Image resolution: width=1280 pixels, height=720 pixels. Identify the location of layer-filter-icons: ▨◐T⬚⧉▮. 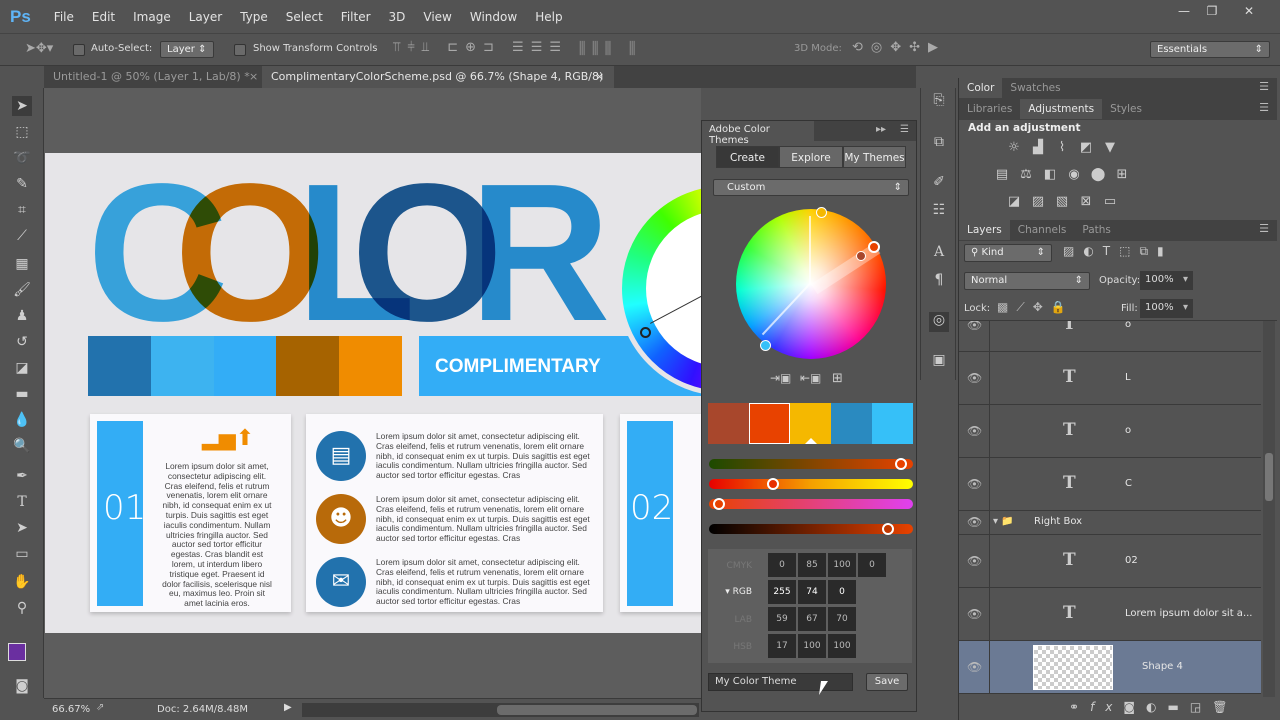
(1118, 251).